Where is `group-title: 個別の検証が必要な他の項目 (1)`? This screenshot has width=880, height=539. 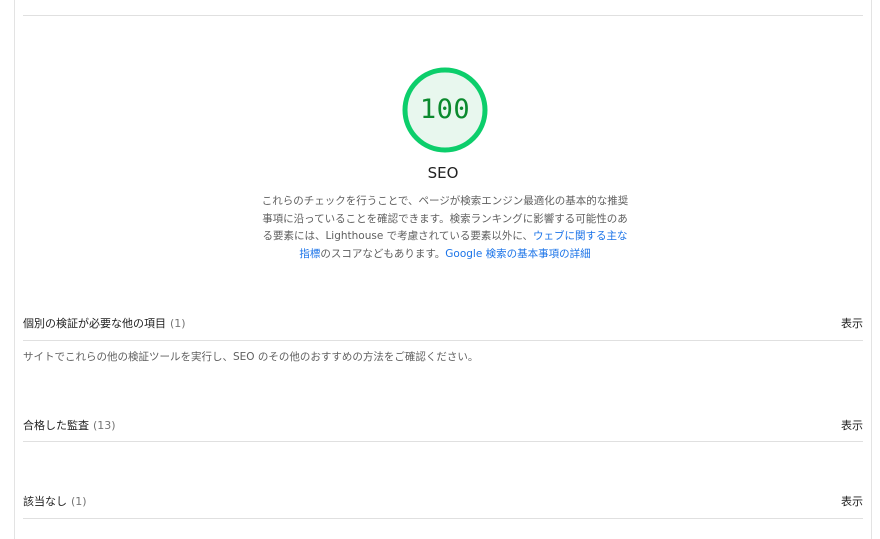
group-title: 個別の検証が必要な他の項目 (1) is located at coordinates (104, 323).